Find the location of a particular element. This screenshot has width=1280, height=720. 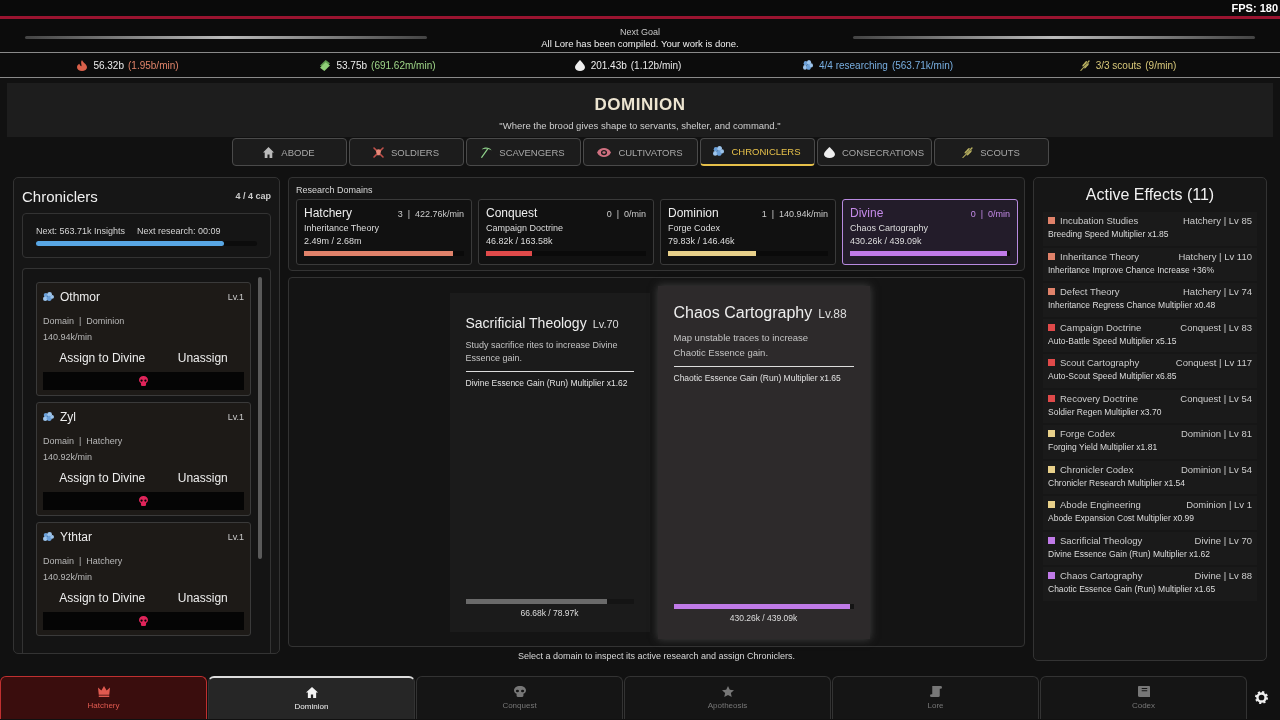

effect-name: Campaign Doctrine is located at coordinates (1101, 327).